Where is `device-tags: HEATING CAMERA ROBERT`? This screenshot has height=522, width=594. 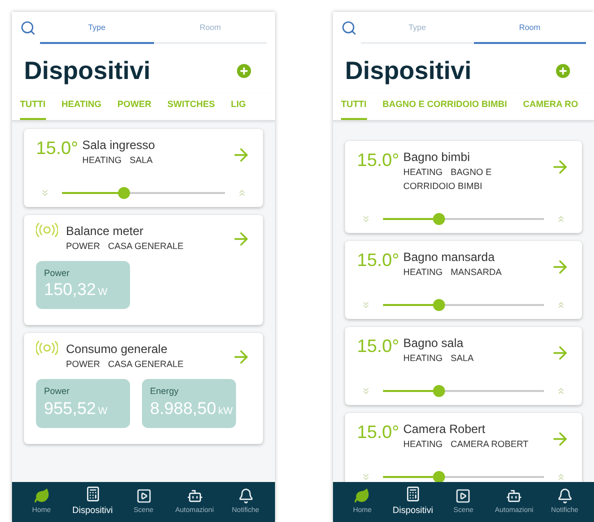 device-tags: HEATING CAMERA ROBERT is located at coordinates (474, 443).